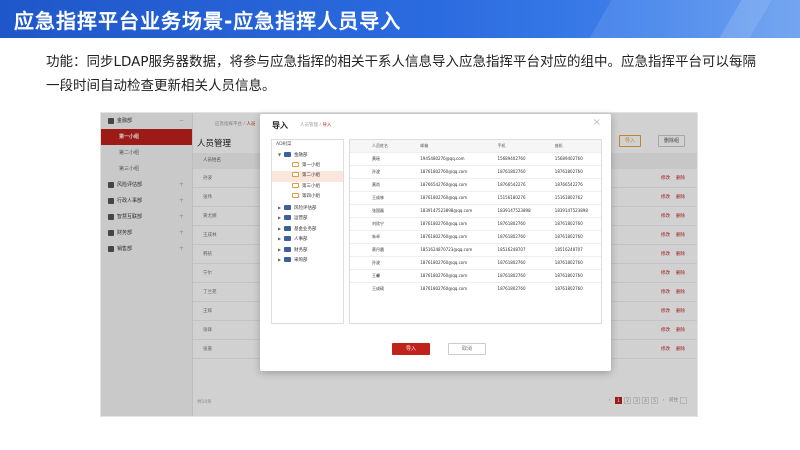 The width and height of the screenshot is (800, 450). What do you see at coordinates (518, 146) in the screenshot?
I see `column-header: 手机` at bounding box center [518, 146].